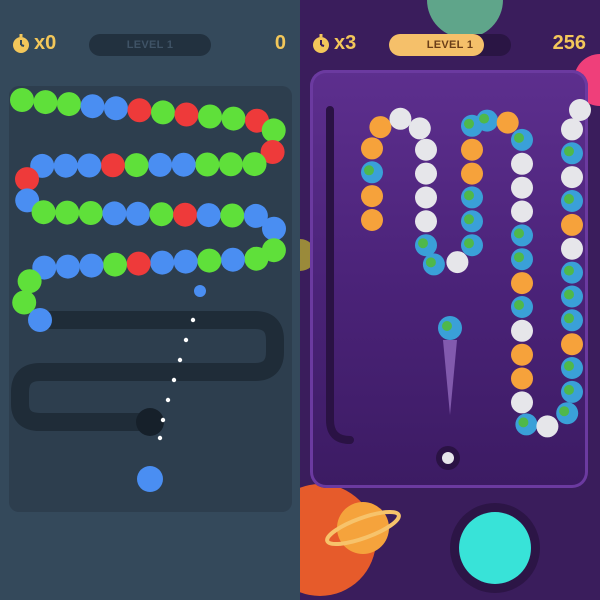  Describe the element at coordinates (450, 377) in the screenshot. I see `aim-beam` at that location.